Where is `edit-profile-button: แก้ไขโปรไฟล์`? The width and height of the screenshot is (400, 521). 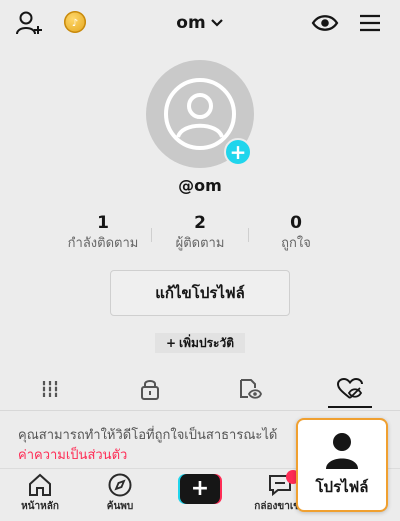 edit-profile-button: แก้ไขโปรไฟล์ is located at coordinates (200, 293).